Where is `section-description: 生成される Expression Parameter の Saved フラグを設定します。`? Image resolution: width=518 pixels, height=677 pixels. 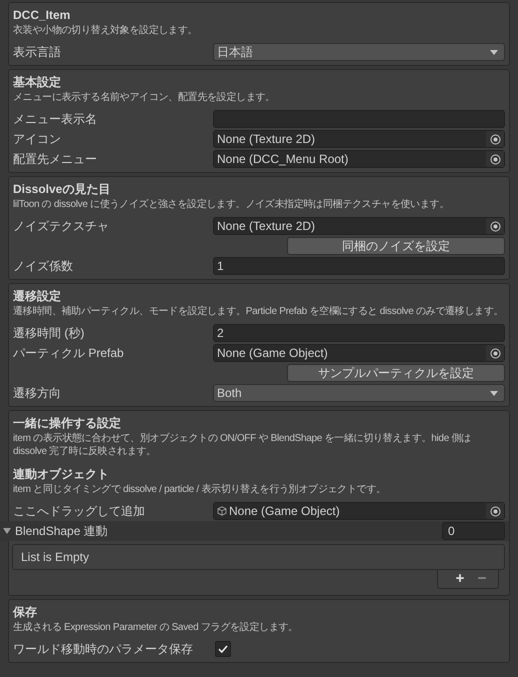
section-description: 生成される Expression Parameter の Saved フラグを設定します。 is located at coordinates (156, 627).